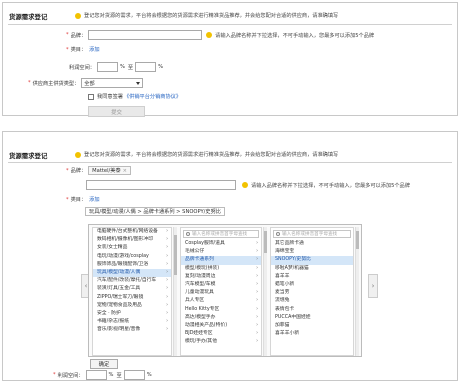  What do you see at coordinates (221, 269) in the screenshot?
I see `category-item: 模型/模玩(拼装) ›` at bounding box center [221, 269].